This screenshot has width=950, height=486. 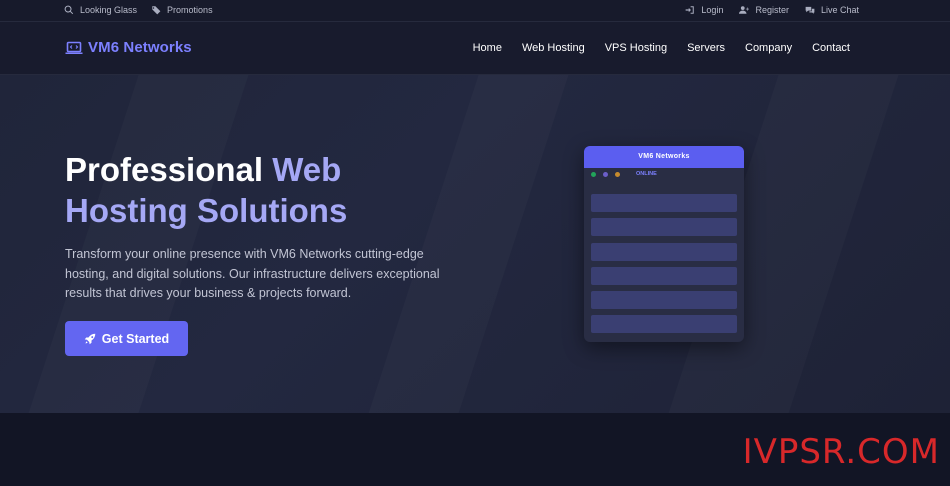 I want to click on get-started-button: Get Started, so click(x=126, y=338).